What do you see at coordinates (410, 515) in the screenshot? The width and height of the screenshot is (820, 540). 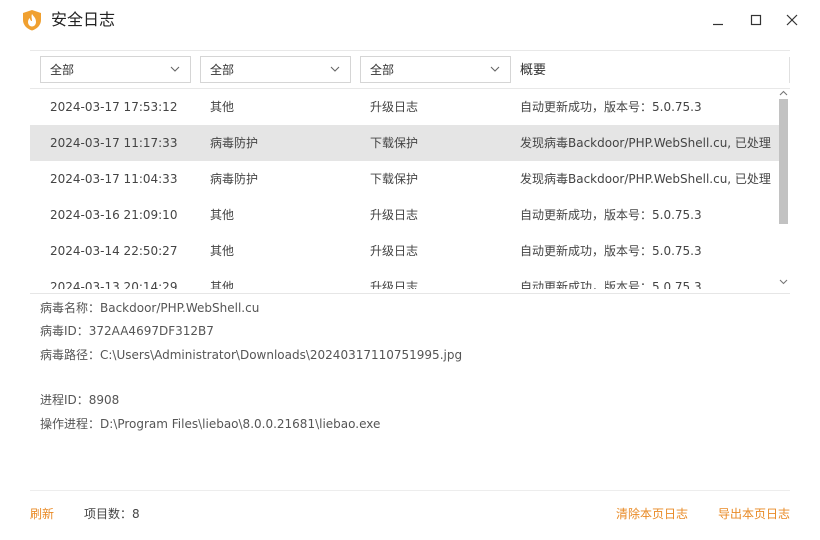 I see `footer-bar: 刷新 项目数： 8 清除本页日志 导出本页日志` at bounding box center [410, 515].